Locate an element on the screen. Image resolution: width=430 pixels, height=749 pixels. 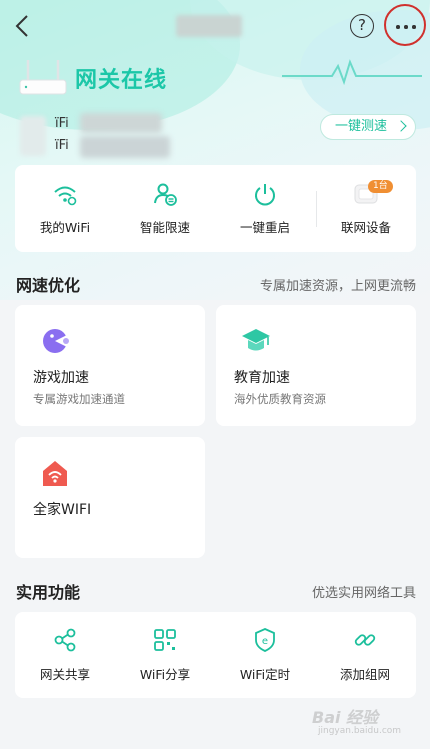
speed-test-label: 一键测速 is located at coordinates (361, 126).